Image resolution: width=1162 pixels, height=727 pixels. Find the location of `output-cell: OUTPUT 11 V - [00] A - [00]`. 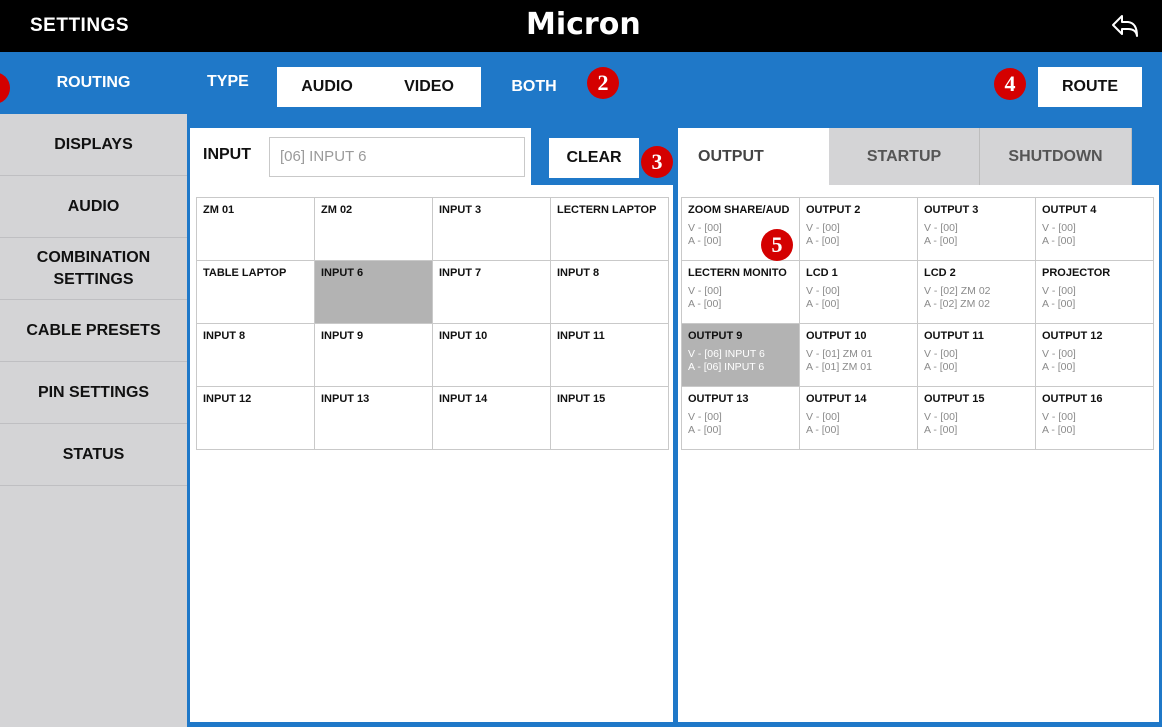

output-cell: OUTPUT 11 V - [00] A - [00] is located at coordinates (977, 355).